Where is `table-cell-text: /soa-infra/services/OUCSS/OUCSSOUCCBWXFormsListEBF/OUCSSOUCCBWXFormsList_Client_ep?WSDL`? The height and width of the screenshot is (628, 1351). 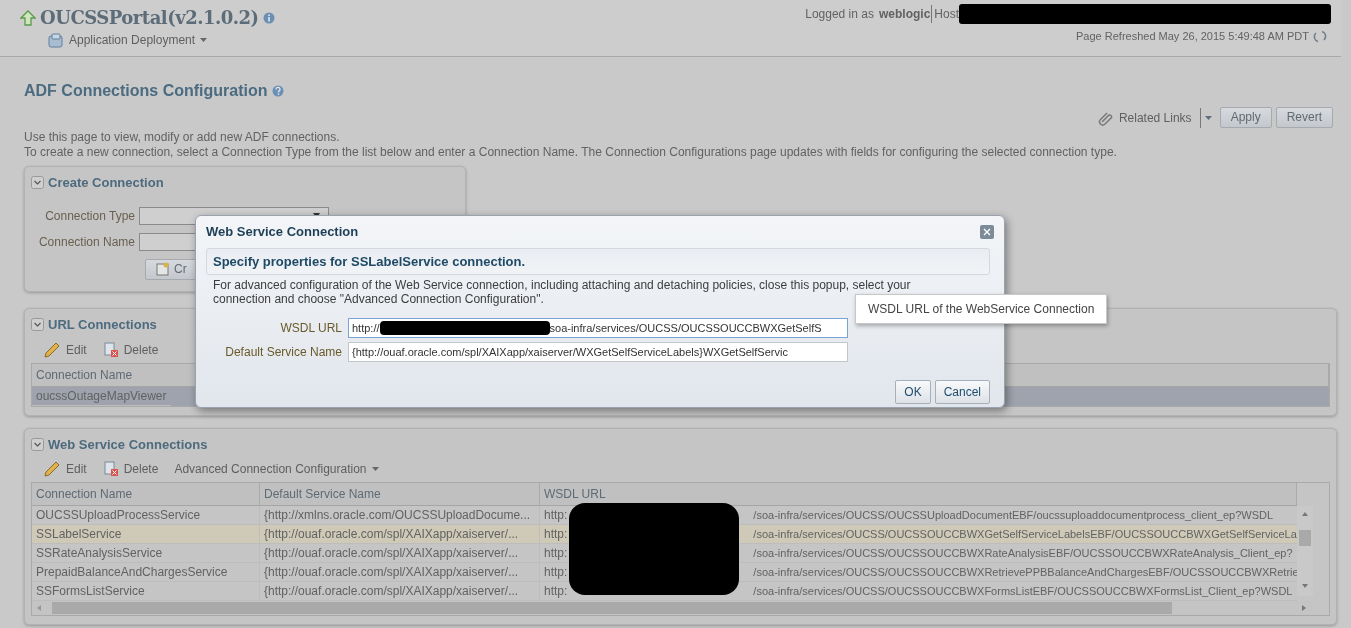
table-cell-text: /soa-infra/services/OUCSS/OUCSSOUCCBWXFormsListEBF/OUCSSOUCCBWXFormsList_Client_ep?WSDL is located at coordinates (1023, 591).